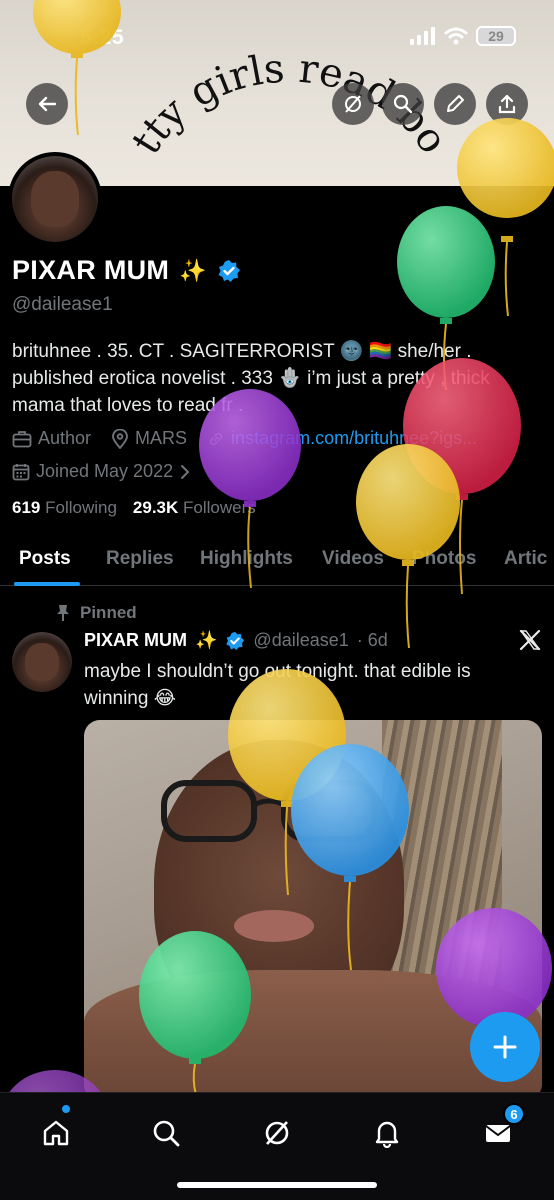 This screenshot has height=1200, width=554. I want to click on back-arrow-icon, so click(47, 104).